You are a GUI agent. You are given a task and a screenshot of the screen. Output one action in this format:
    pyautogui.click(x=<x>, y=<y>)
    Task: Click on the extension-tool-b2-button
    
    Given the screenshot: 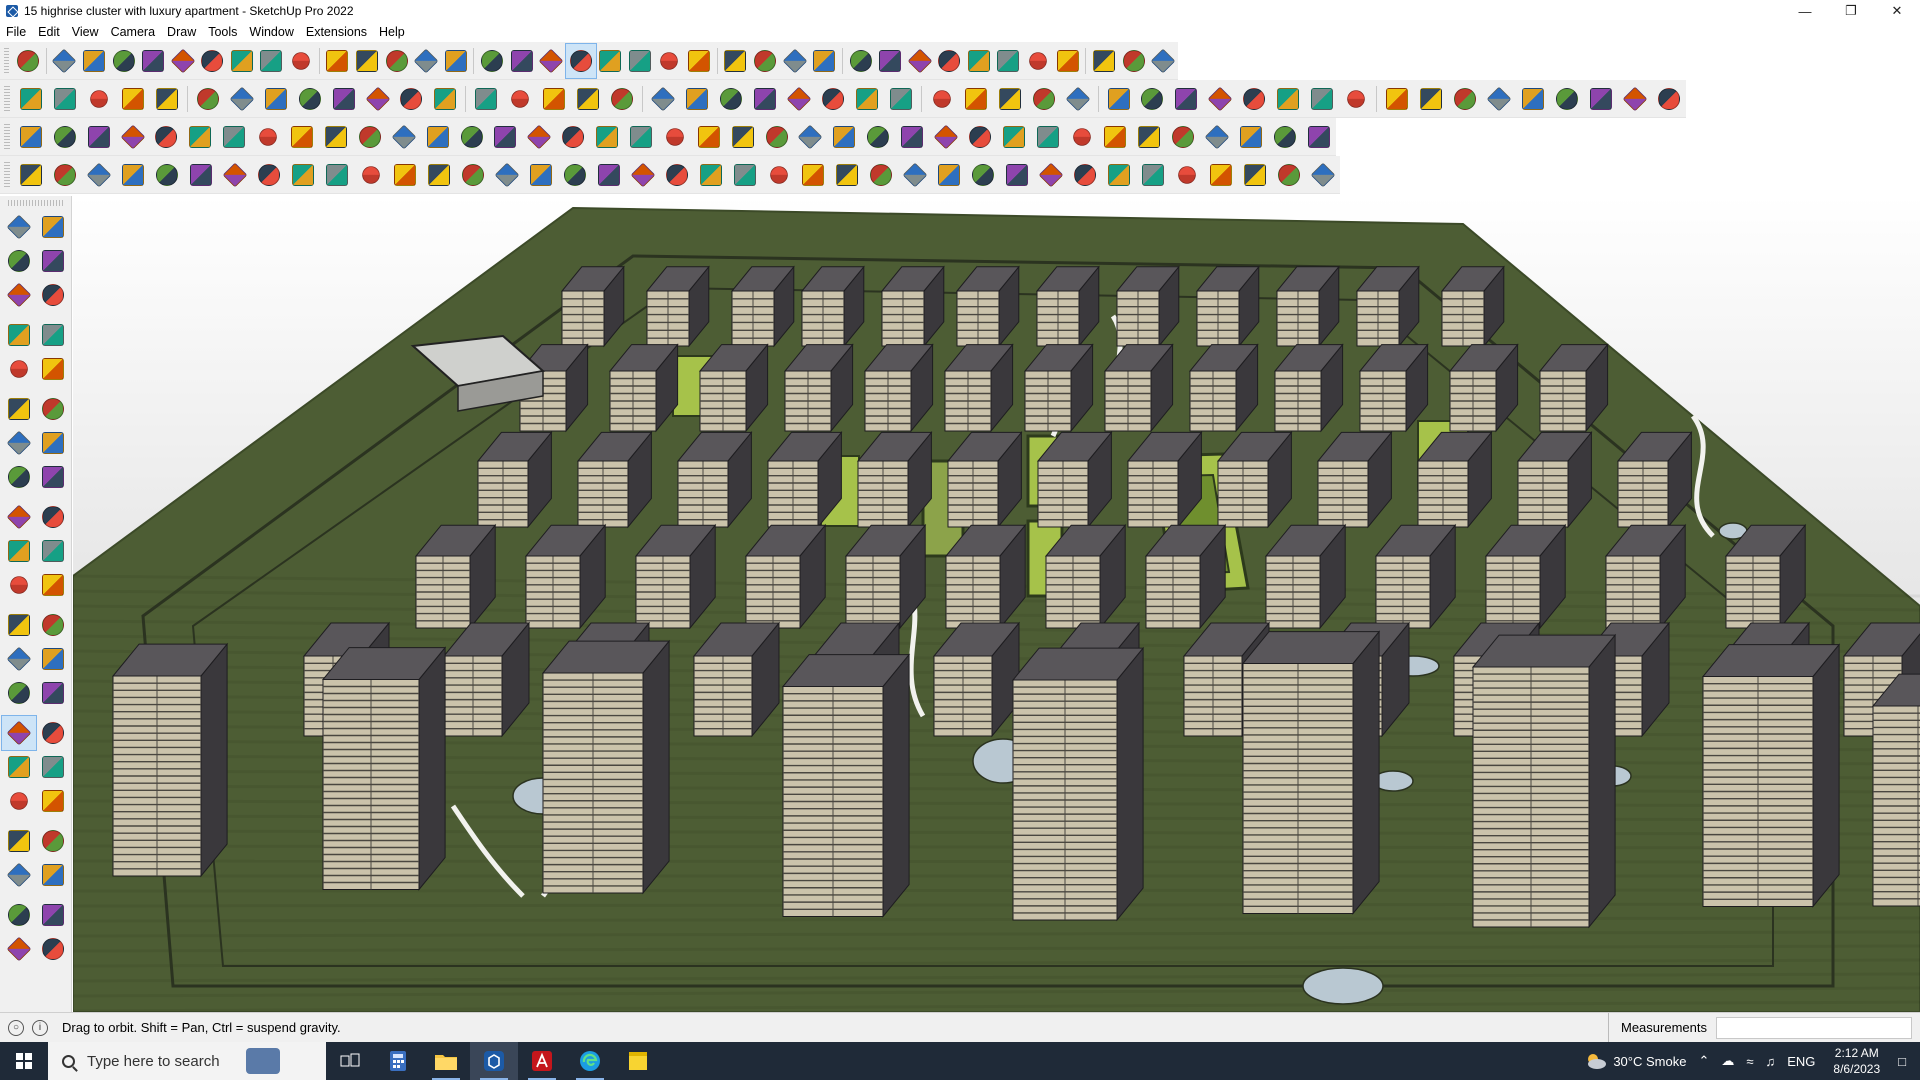 What is the action you would take?
    pyautogui.click(x=65, y=175)
    